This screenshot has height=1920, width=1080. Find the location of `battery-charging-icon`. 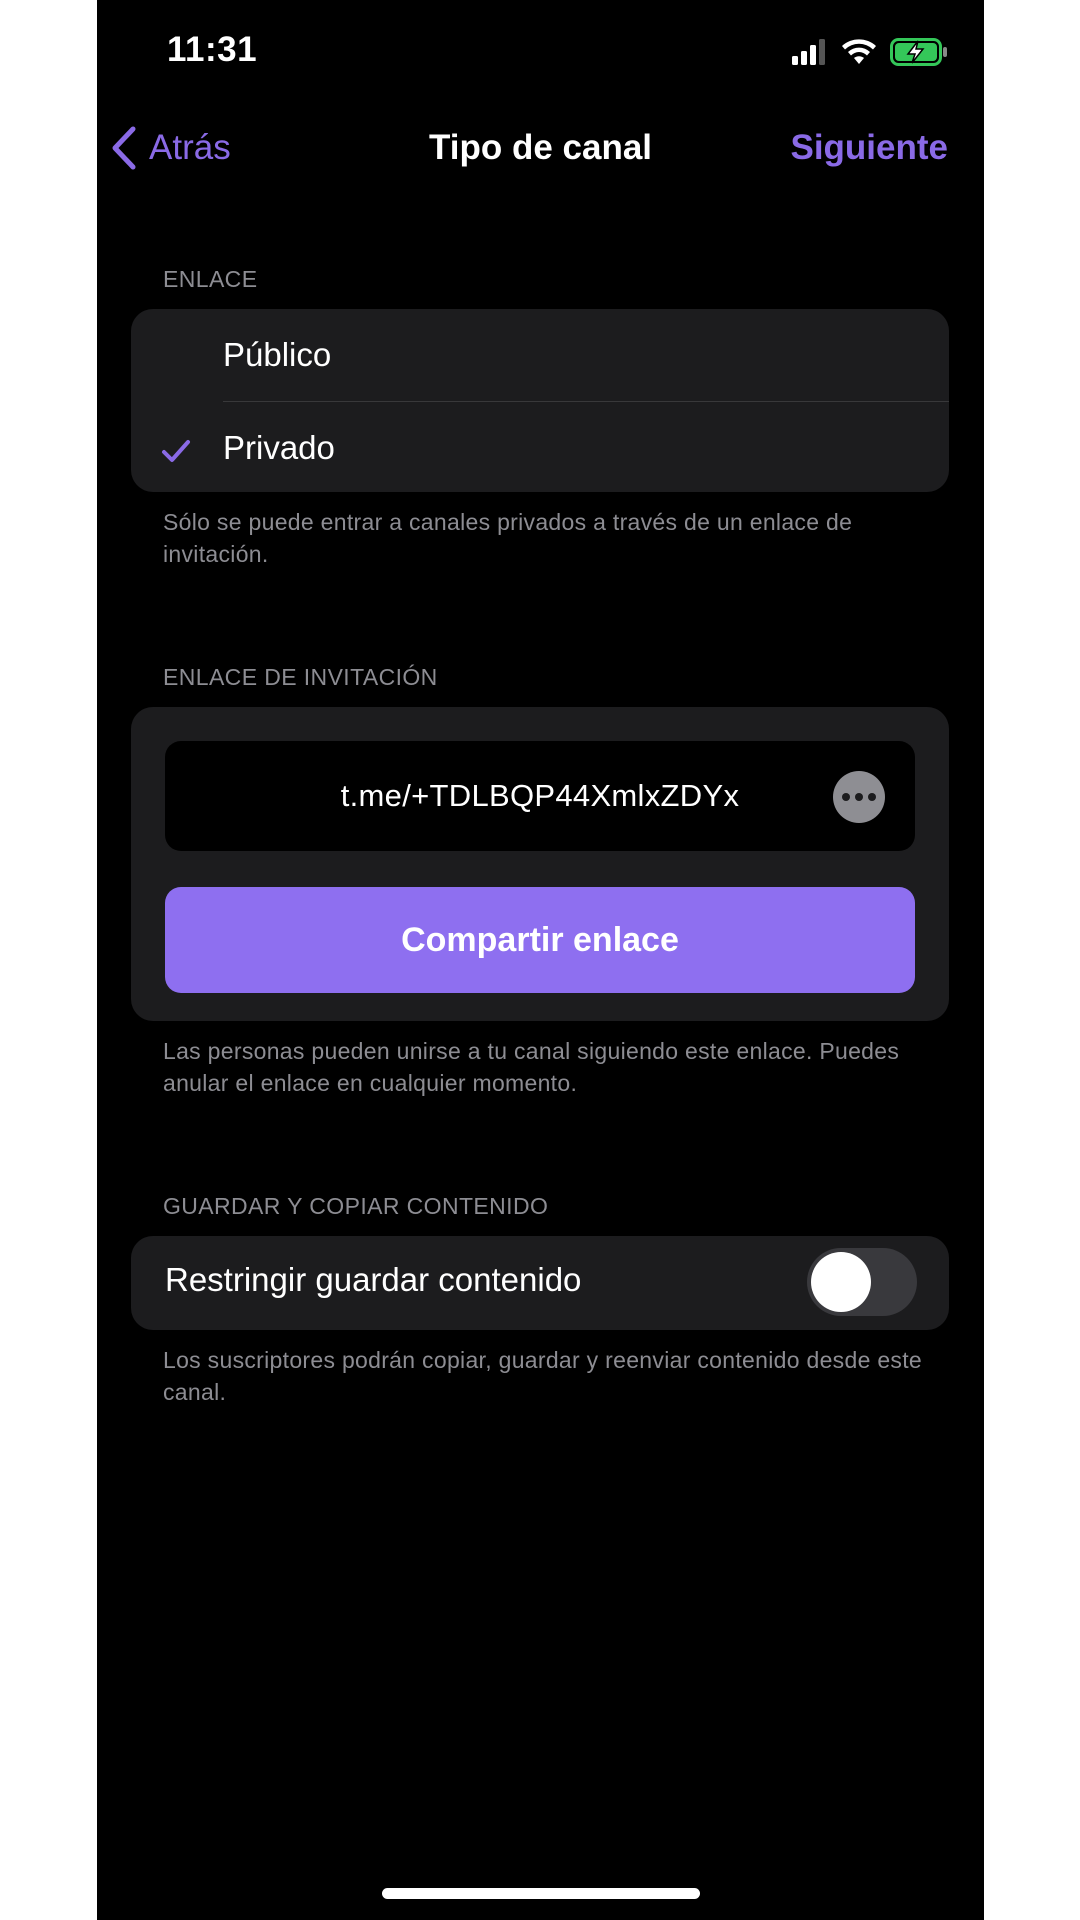

battery-charging-icon is located at coordinates (919, 54).